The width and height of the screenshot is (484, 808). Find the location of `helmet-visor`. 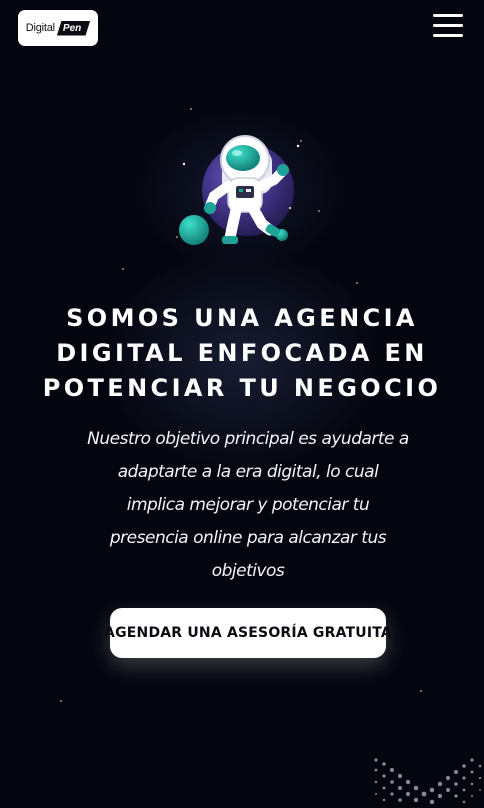

helmet-visor is located at coordinates (243, 158).